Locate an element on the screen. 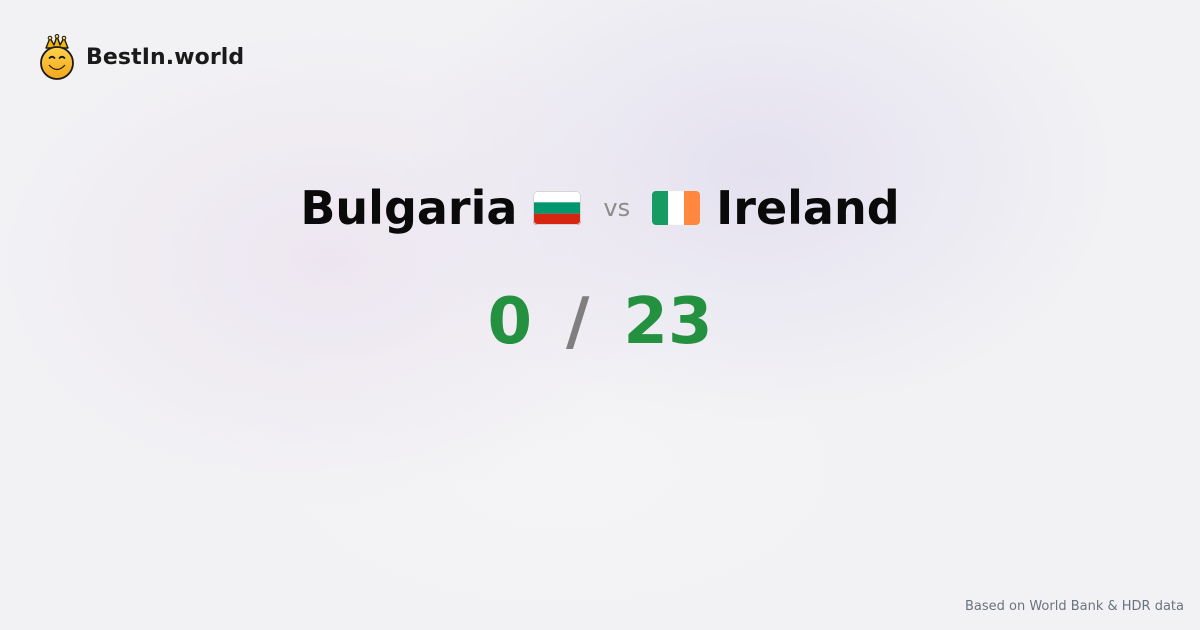 This screenshot has width=1200, height=630. bulgaria-flag-icon is located at coordinates (557, 208).